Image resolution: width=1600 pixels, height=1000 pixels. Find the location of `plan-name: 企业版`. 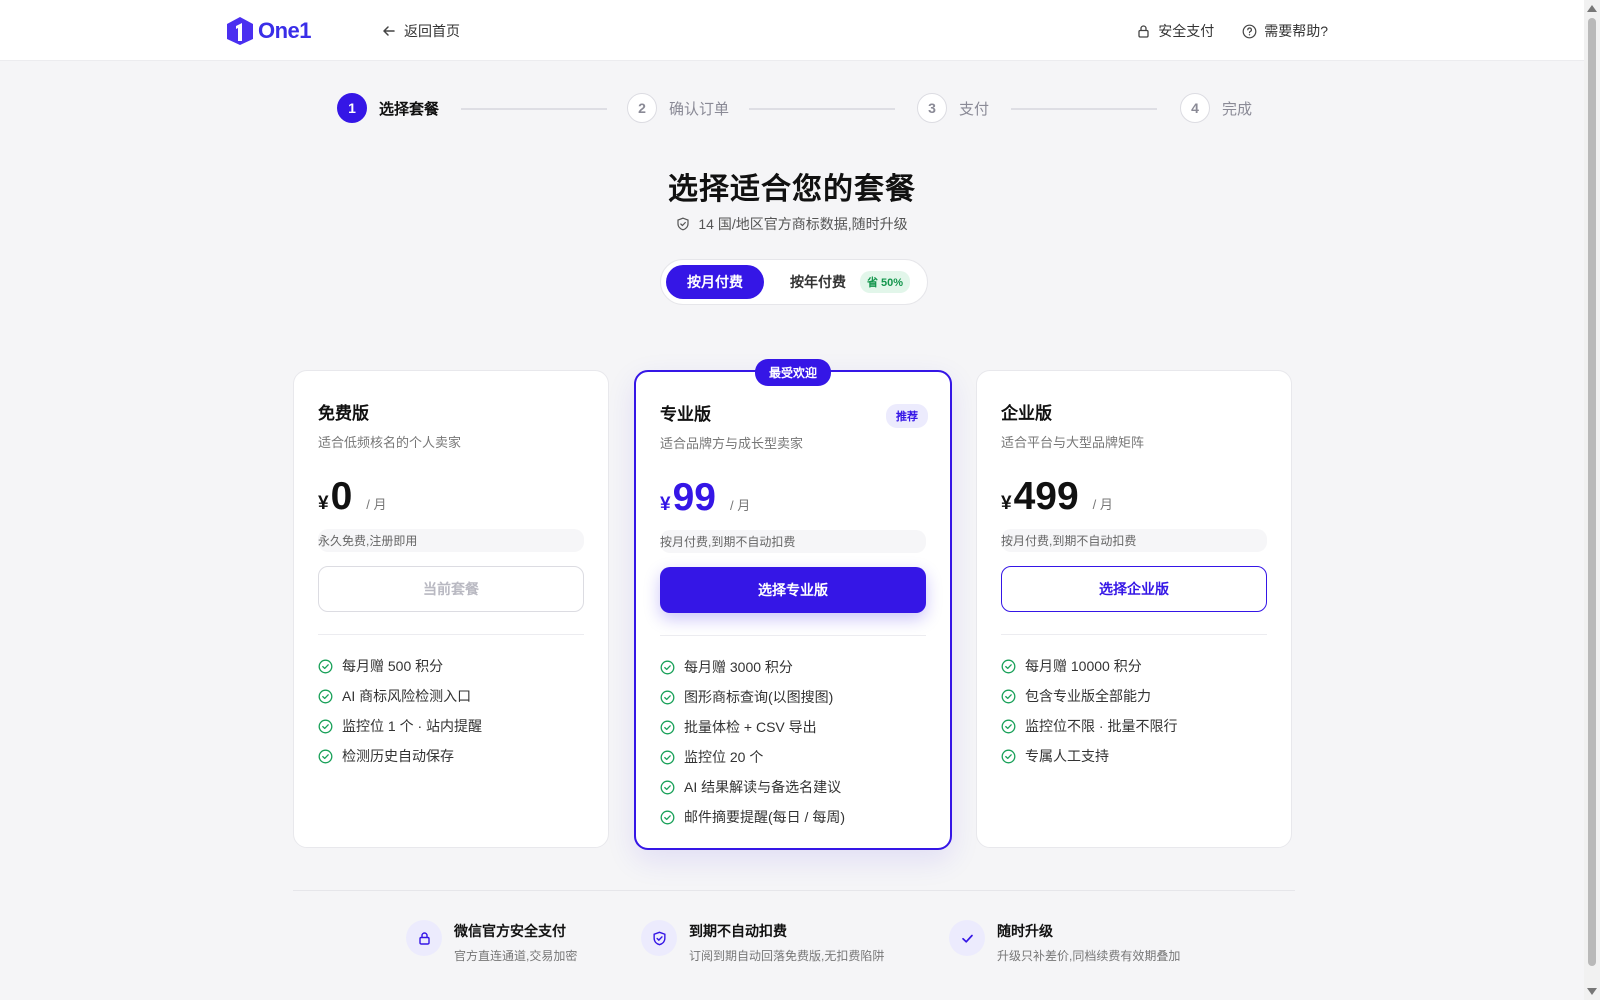

plan-name: 企业版 is located at coordinates (1026, 413).